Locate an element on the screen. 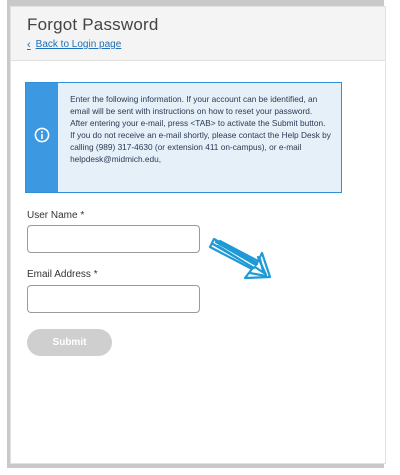  username-input is located at coordinates (113, 239).